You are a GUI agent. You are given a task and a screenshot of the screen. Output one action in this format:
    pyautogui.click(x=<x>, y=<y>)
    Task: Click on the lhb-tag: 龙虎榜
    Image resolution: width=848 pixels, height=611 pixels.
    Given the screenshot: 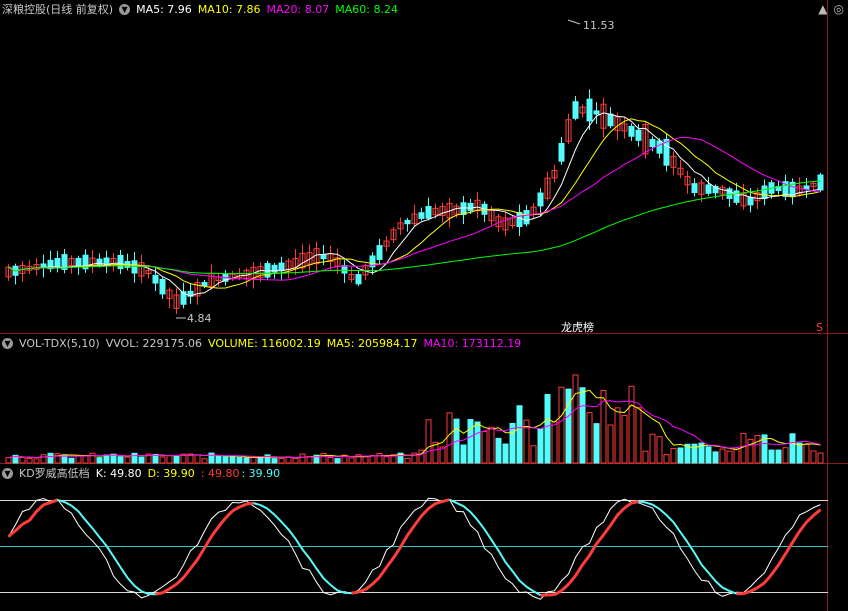 What is the action you would take?
    pyautogui.click(x=577, y=327)
    